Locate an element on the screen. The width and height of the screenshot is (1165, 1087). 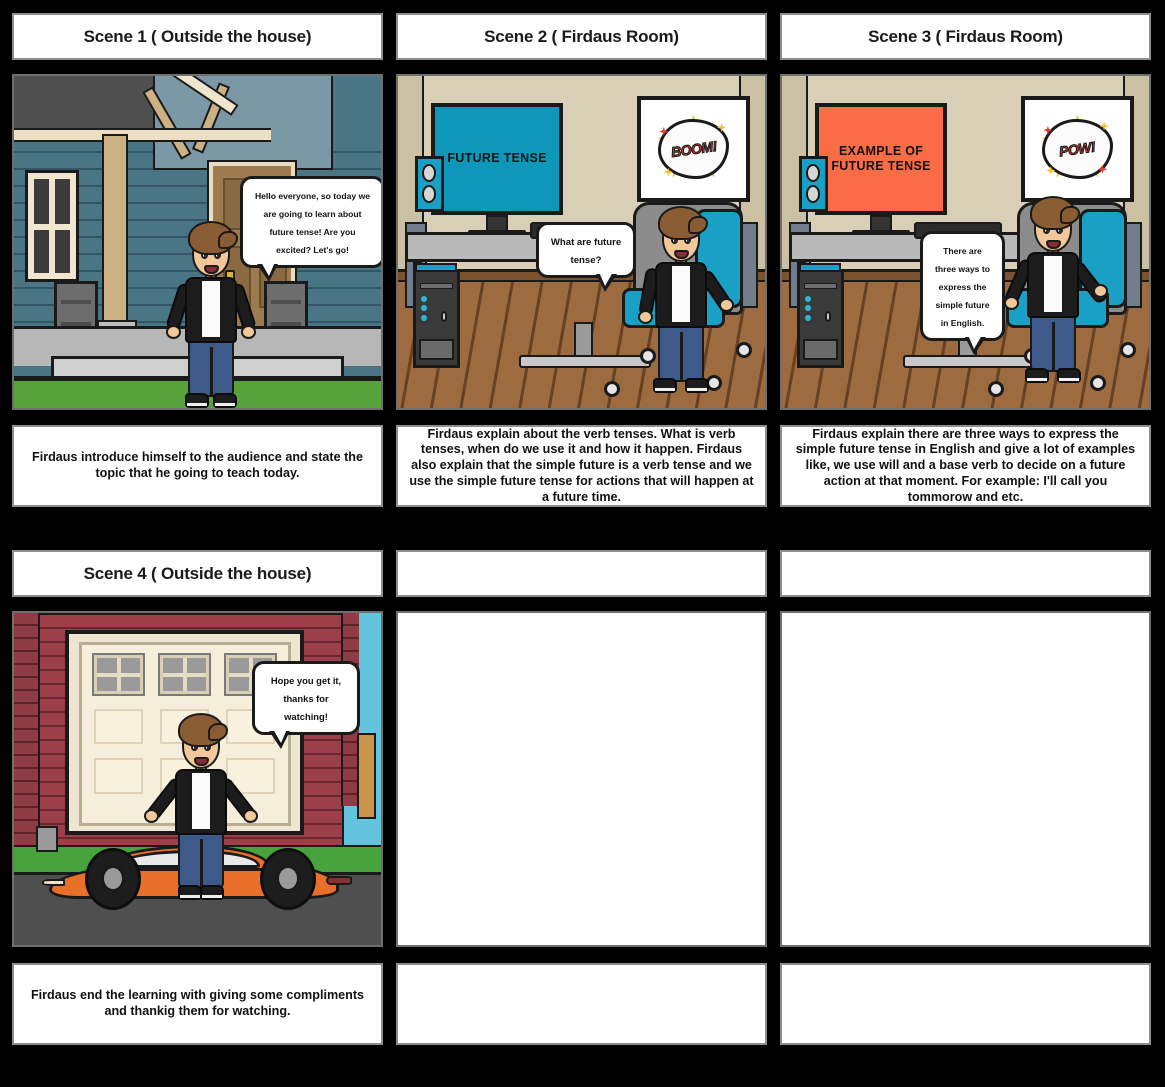
computer-monitor: EXAMPLE OF FUTURE TENSE is located at coordinates (881, 159).